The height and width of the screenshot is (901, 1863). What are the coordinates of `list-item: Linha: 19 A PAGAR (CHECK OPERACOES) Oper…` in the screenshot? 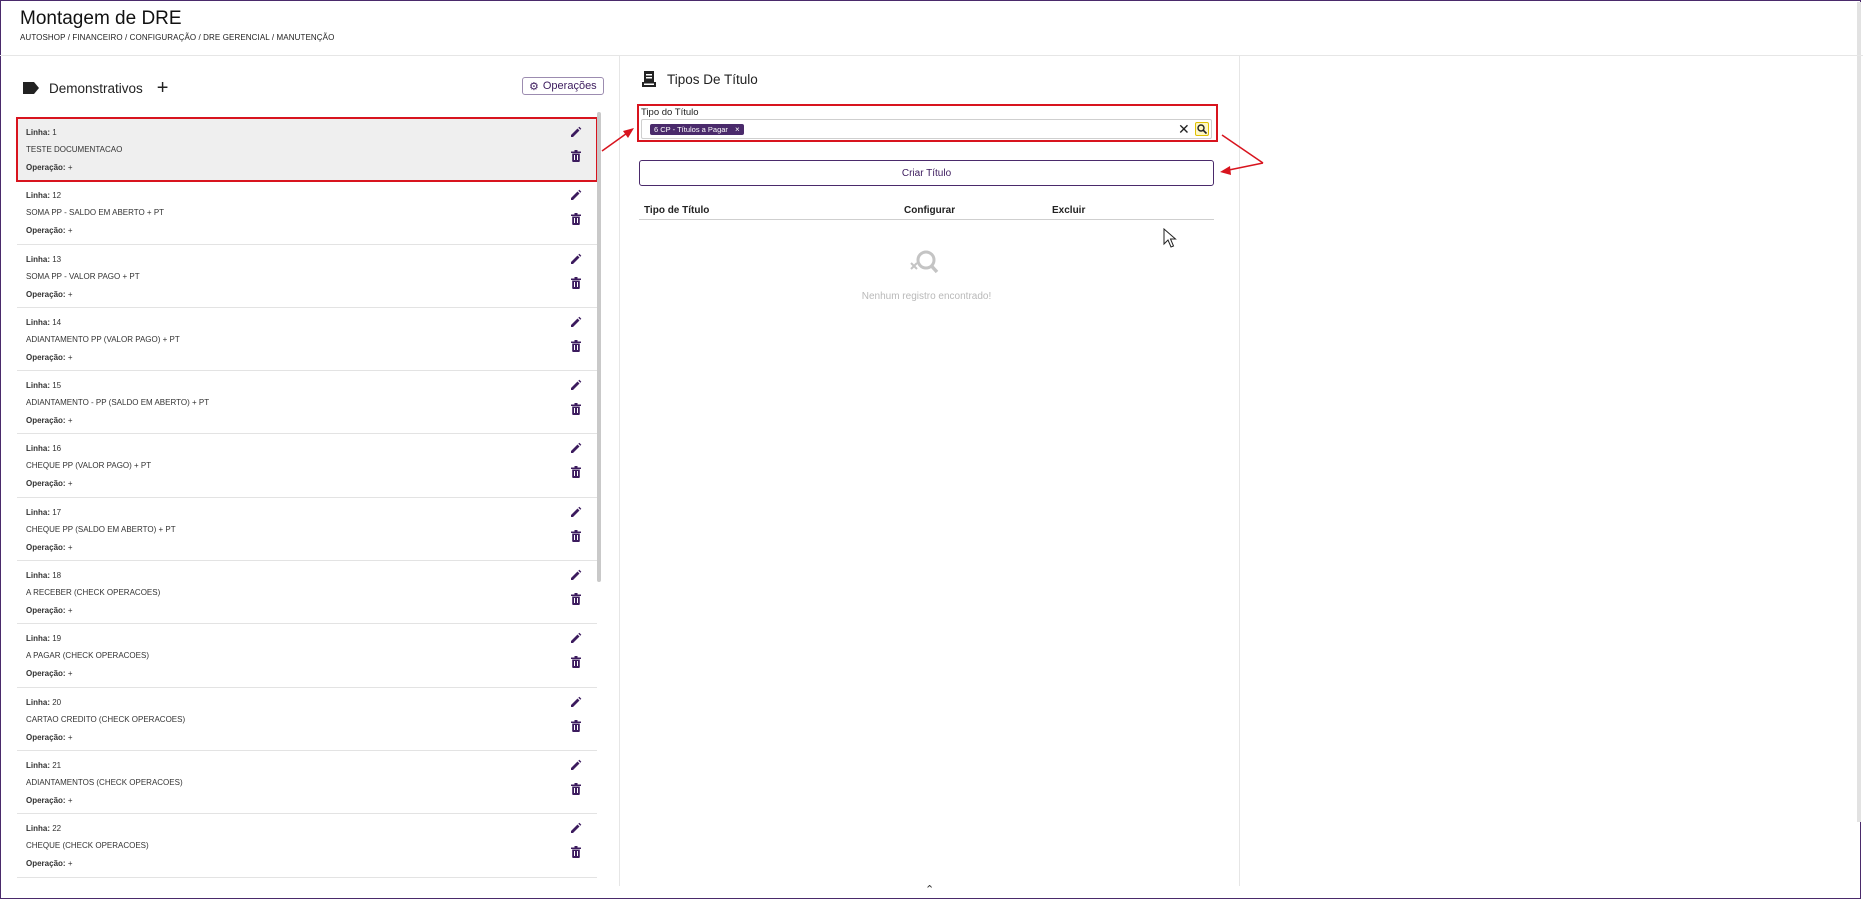 It's located at (307, 656).